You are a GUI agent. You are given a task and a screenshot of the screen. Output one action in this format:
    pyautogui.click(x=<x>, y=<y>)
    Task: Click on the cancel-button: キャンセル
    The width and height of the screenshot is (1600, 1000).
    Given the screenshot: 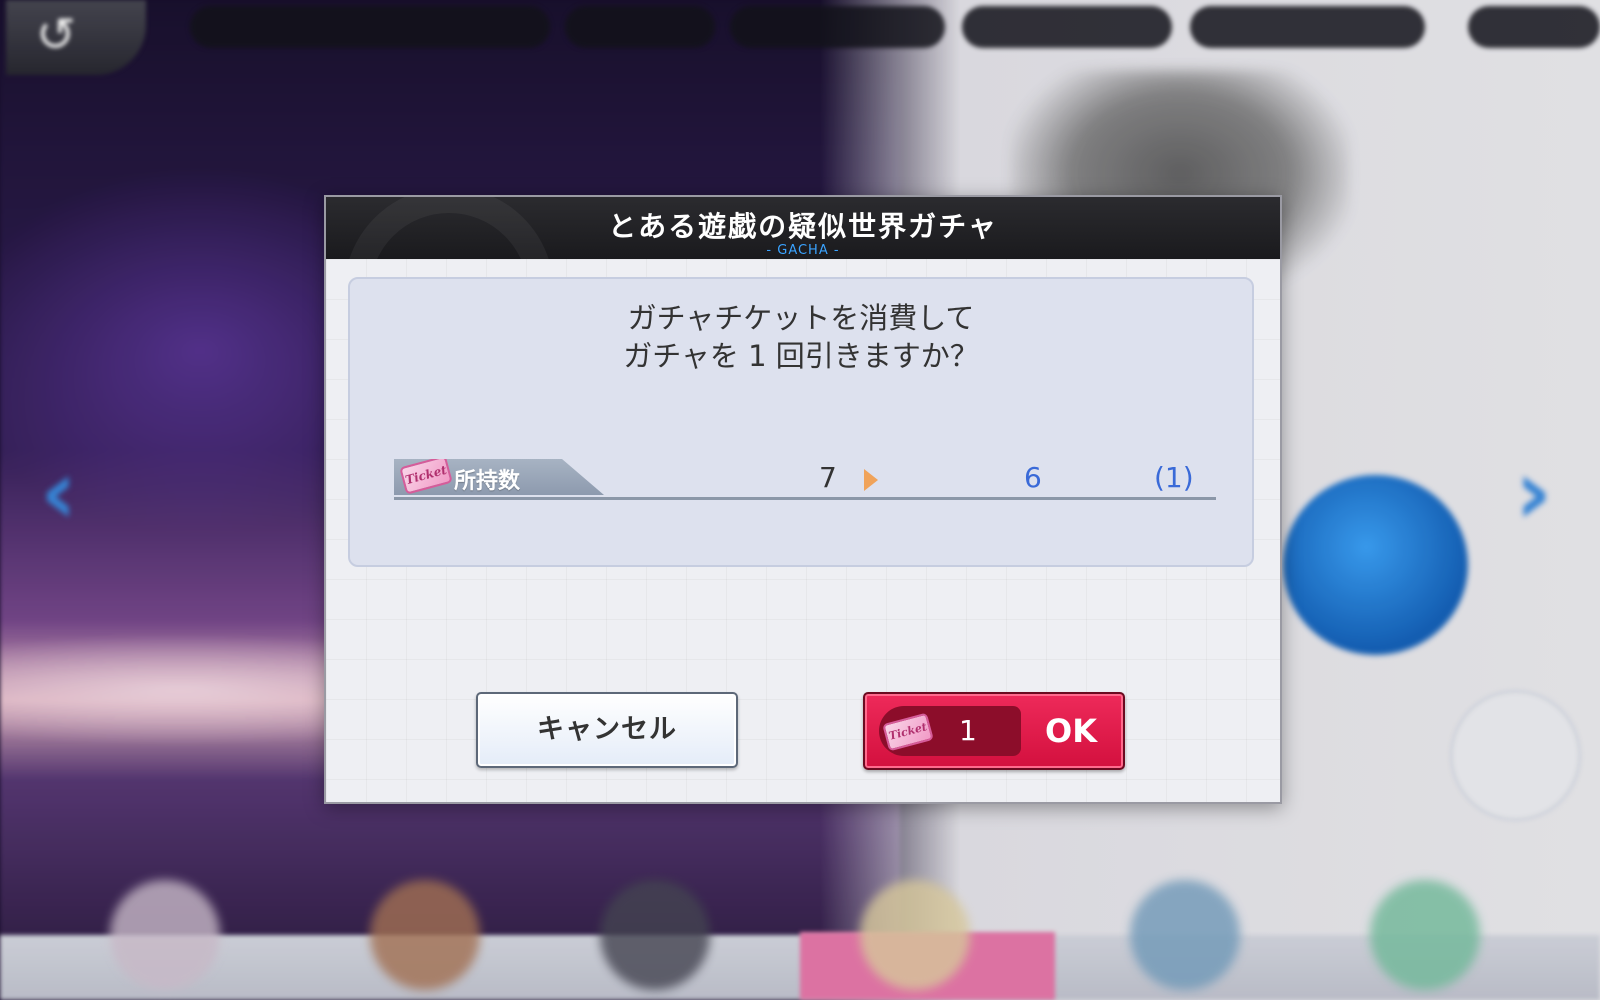 What is the action you would take?
    pyautogui.click(x=607, y=730)
    